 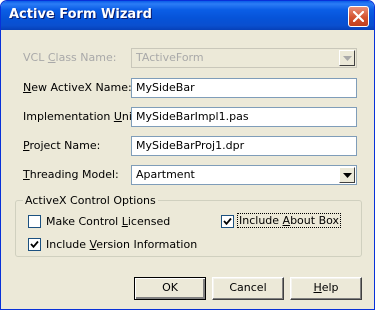 I want to click on include-version-information-checkbox, so click(x=34, y=244).